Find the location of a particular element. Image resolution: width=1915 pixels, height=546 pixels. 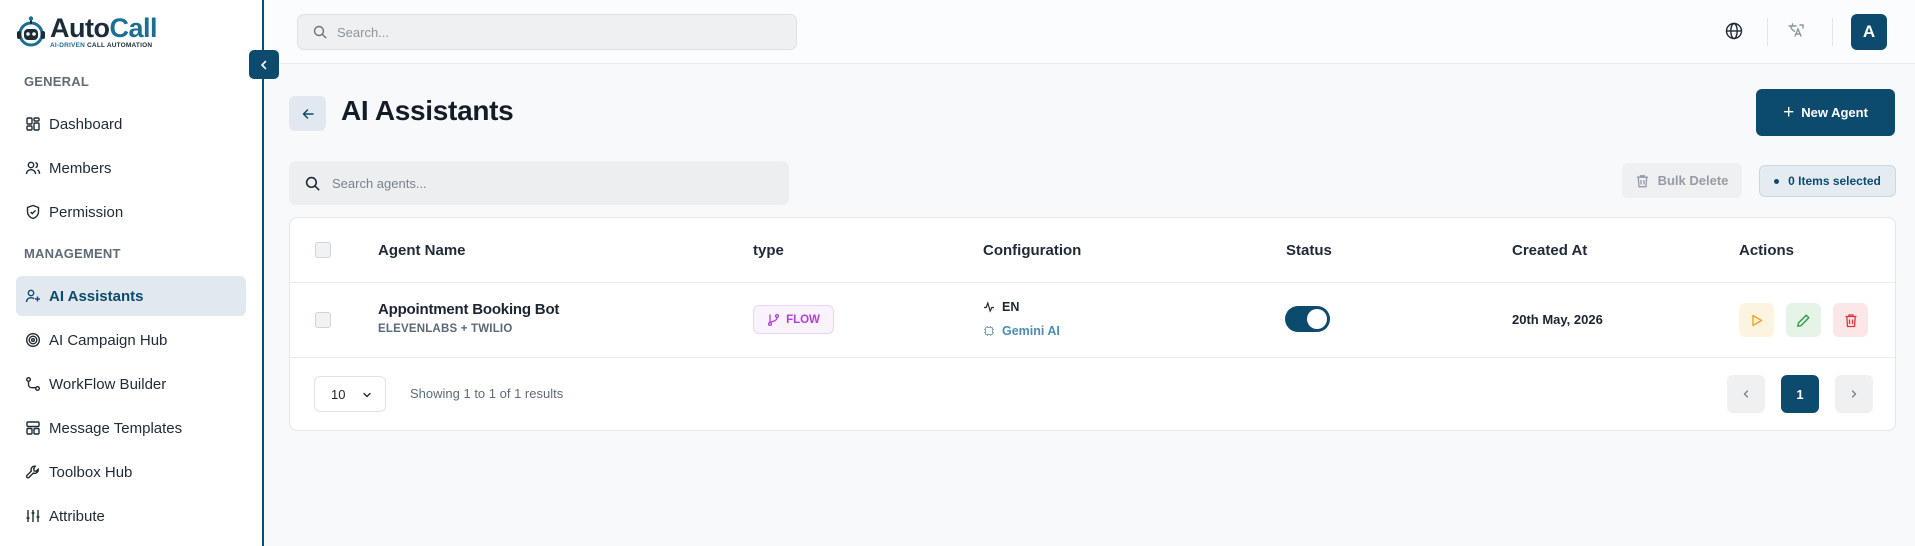

delete-button is located at coordinates (1850, 320).